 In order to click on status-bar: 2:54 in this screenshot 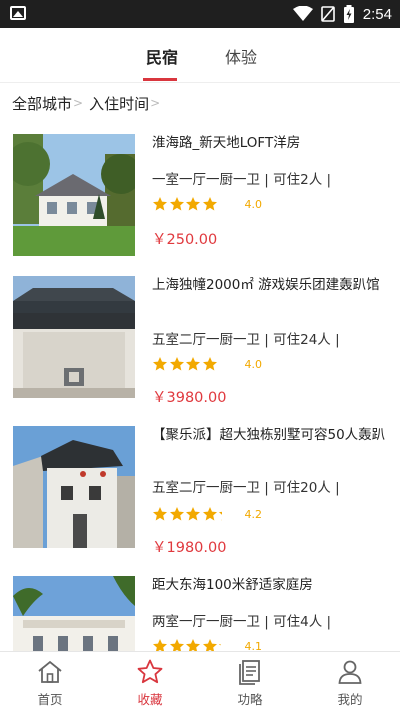, I will do `click(200, 14)`.